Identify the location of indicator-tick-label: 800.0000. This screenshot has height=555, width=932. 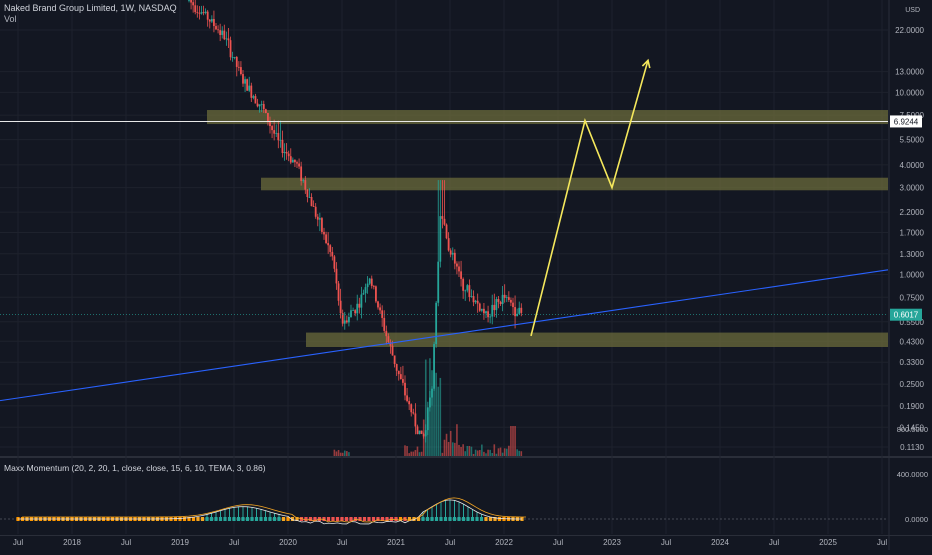
(912, 429).